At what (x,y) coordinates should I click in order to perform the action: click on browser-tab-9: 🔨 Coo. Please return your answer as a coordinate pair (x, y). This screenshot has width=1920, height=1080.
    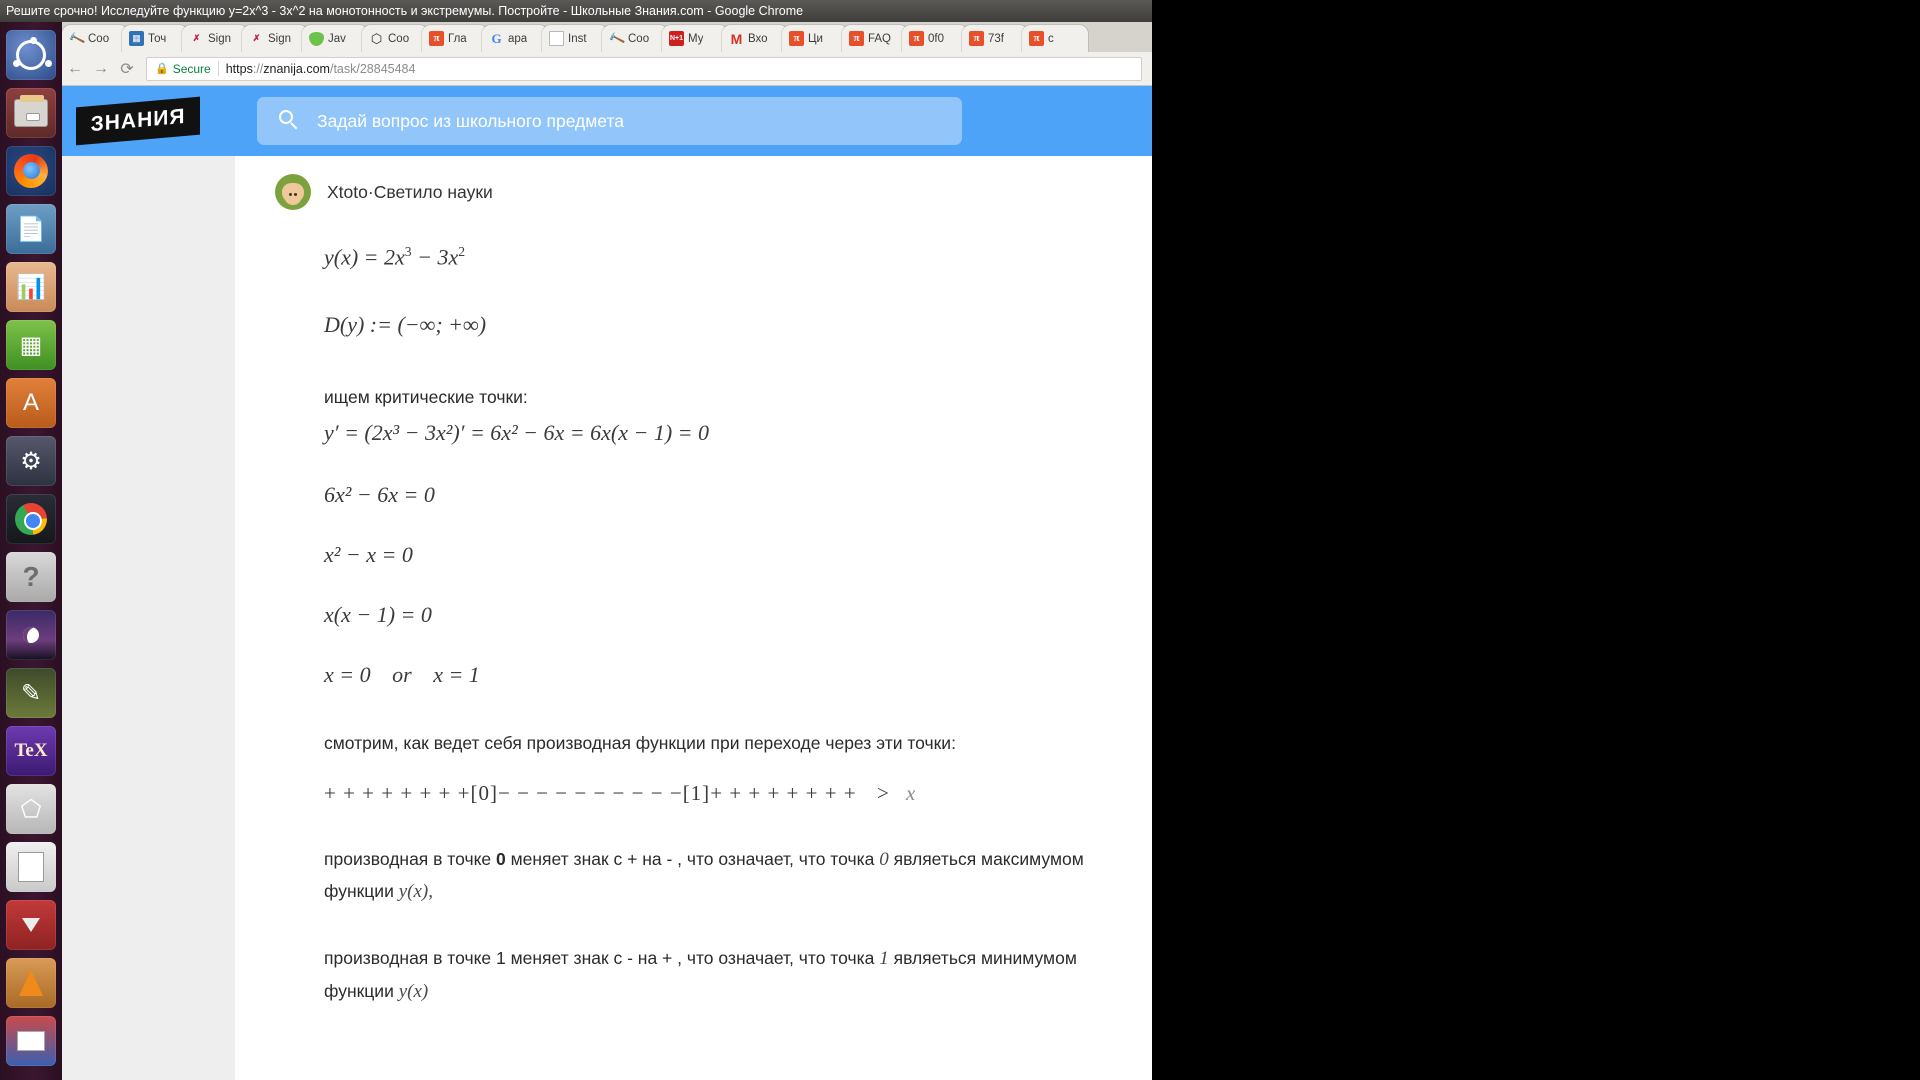
    Looking at the image, I should click on (635, 38).